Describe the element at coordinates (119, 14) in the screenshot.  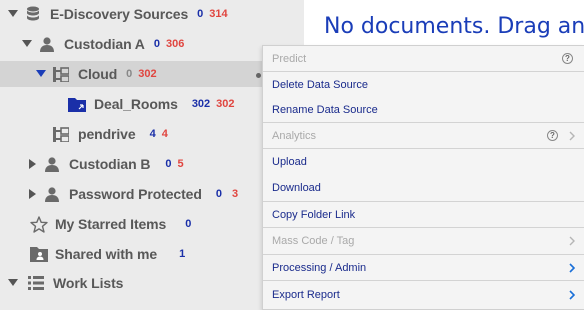
I see `tree-item-label: E-Discovery Sources` at that location.